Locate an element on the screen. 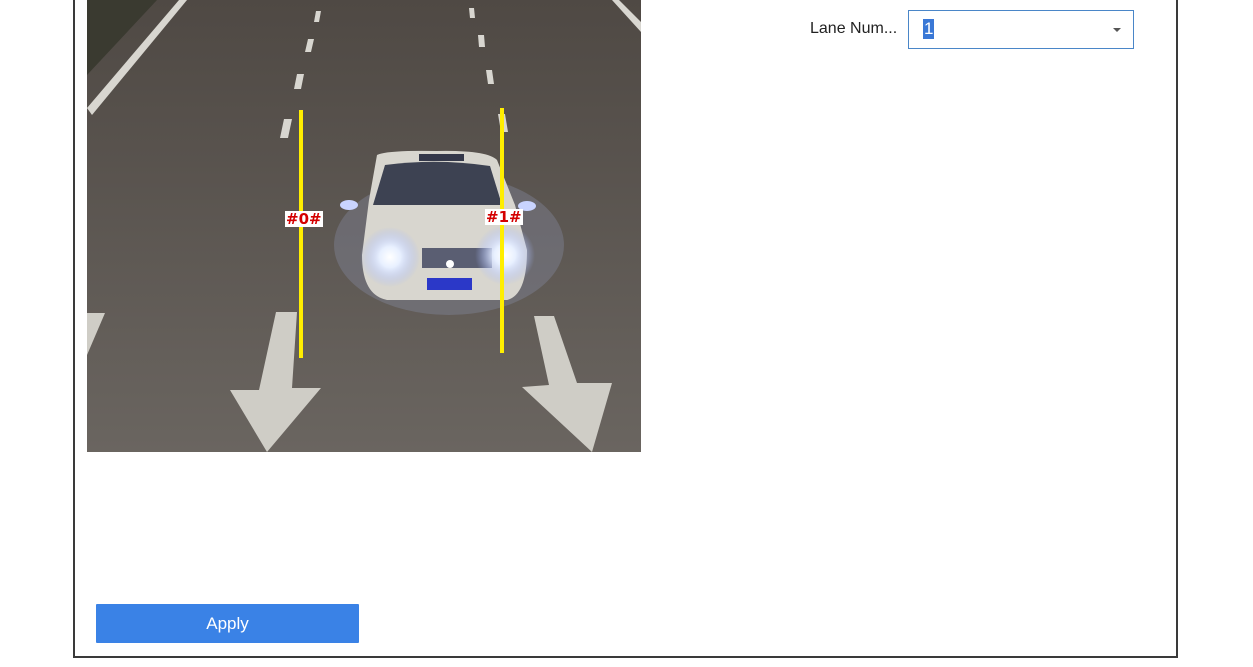  lane-number-value: 1 is located at coordinates (929, 29).